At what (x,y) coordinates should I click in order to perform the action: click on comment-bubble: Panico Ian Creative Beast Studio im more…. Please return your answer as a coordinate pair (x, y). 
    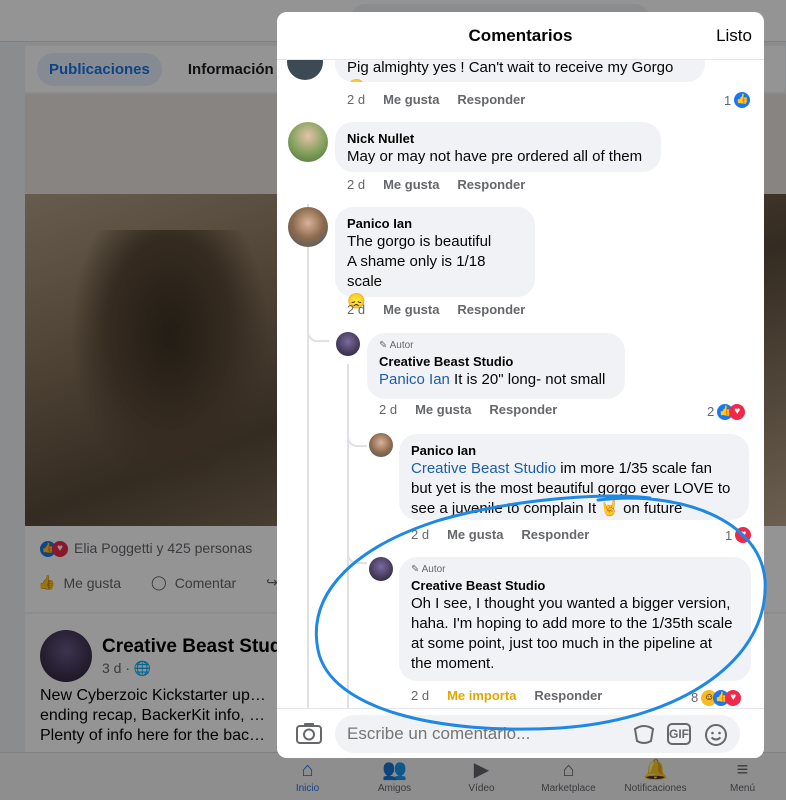
    Looking at the image, I should click on (574, 477).